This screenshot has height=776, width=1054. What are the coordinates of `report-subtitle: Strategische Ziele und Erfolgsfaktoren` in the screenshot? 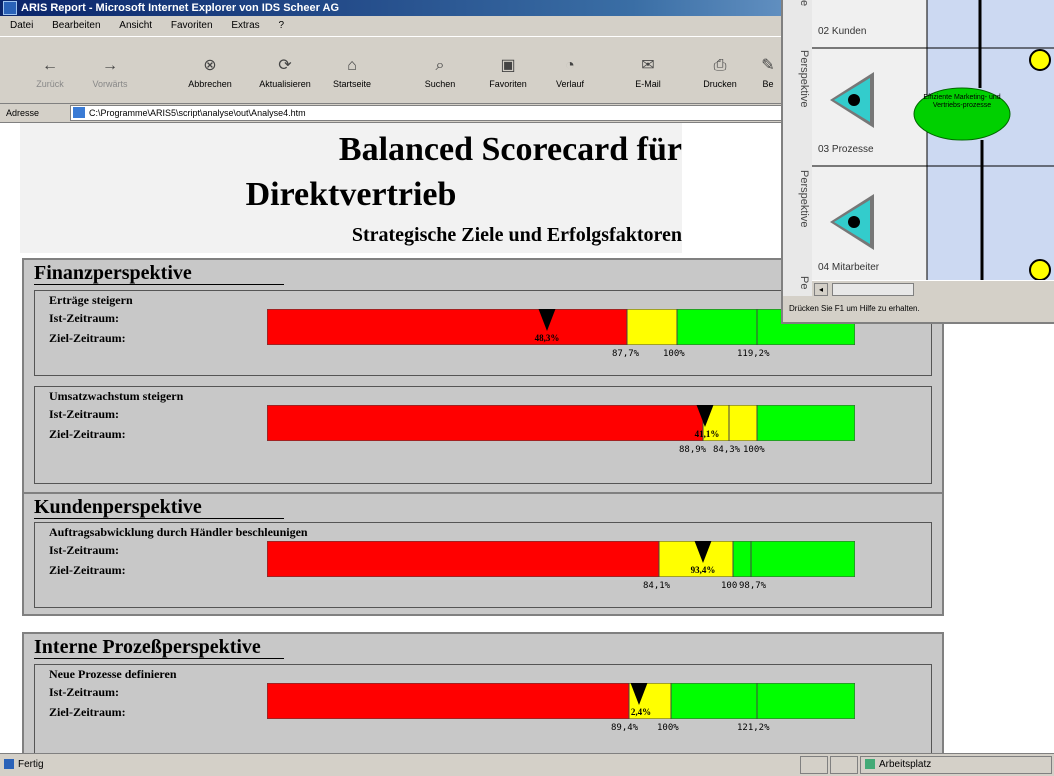 It's located at (516, 235).